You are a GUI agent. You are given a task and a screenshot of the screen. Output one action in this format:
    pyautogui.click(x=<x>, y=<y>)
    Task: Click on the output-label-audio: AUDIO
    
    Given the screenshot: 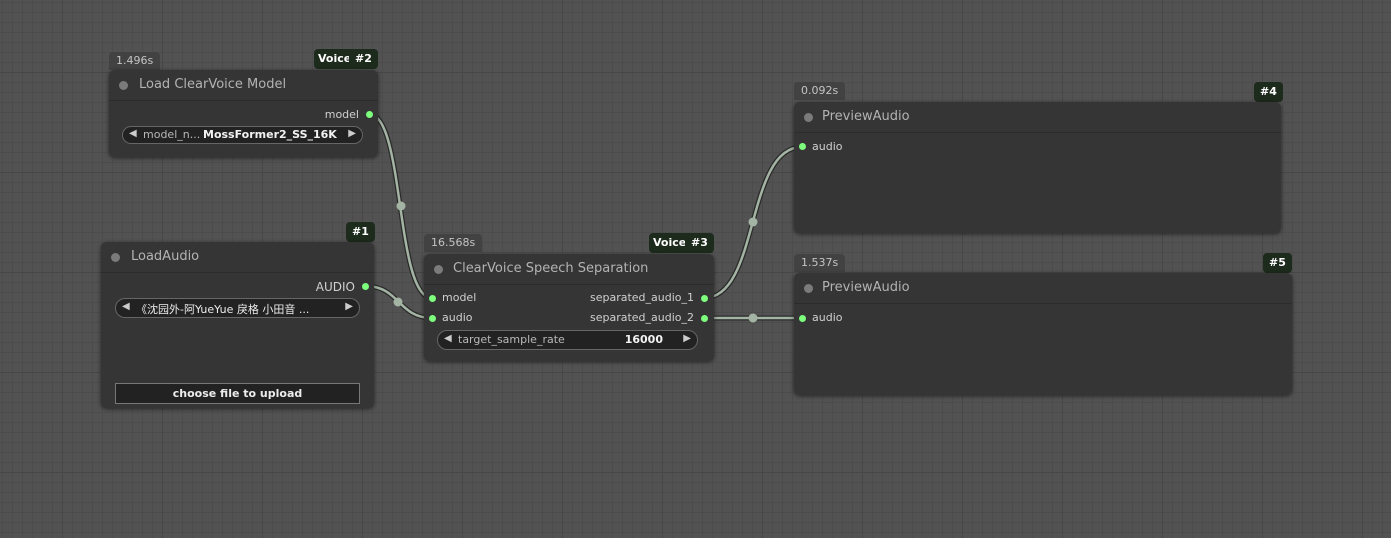 What is the action you would take?
    pyautogui.click(x=335, y=287)
    